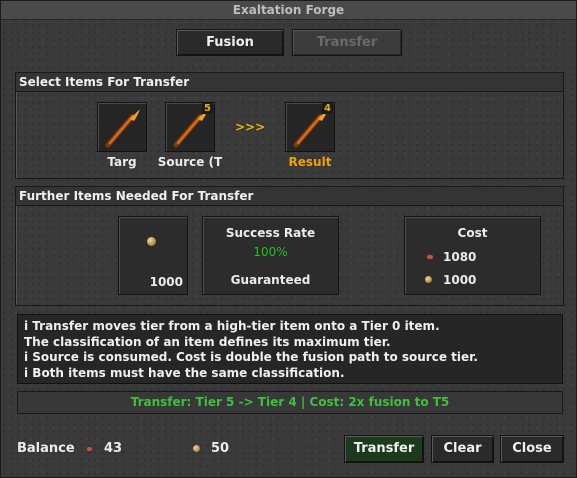 The width and height of the screenshot is (577, 478). Describe the element at coordinates (270, 252) in the screenshot. I see `success-rate-value: 100%` at that location.